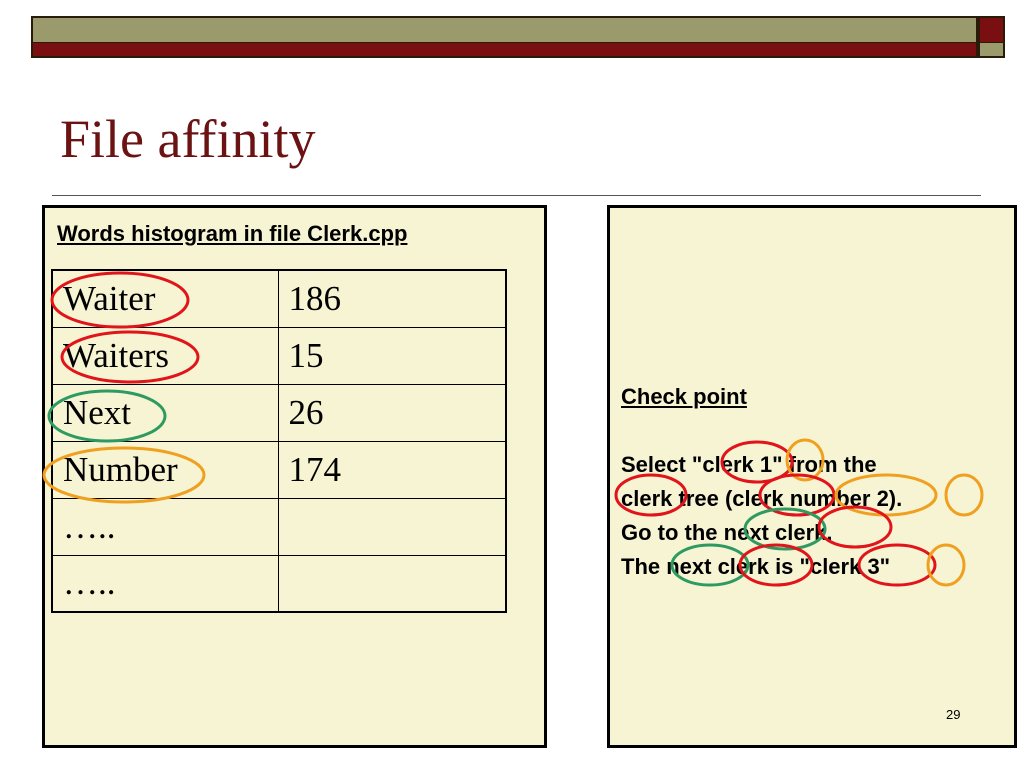  What do you see at coordinates (392, 412) in the screenshot?
I see `count-cell: 26` at bounding box center [392, 412].